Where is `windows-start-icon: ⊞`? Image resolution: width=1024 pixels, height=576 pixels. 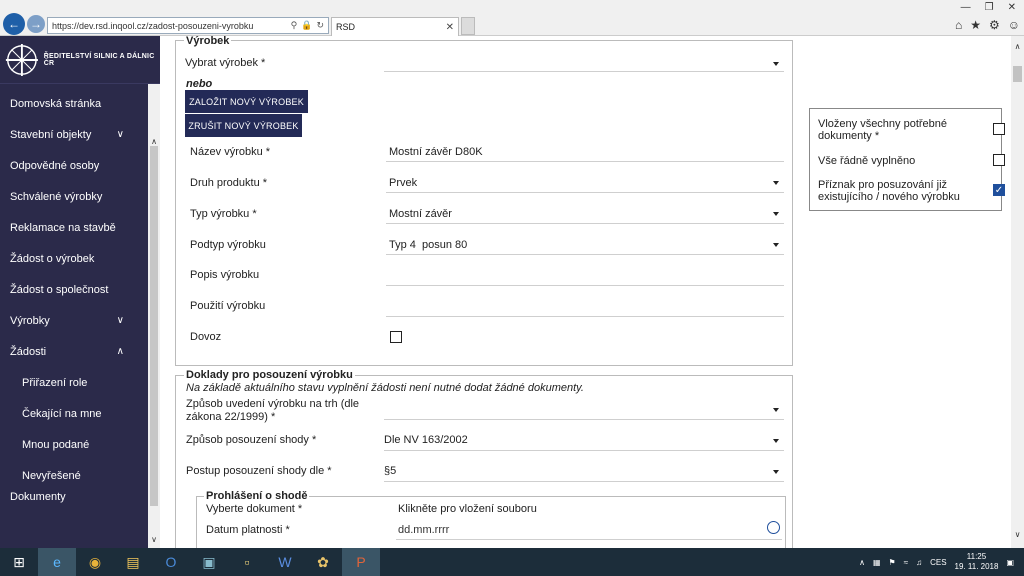
windows-start-icon: ⊞ is located at coordinates (19, 562).